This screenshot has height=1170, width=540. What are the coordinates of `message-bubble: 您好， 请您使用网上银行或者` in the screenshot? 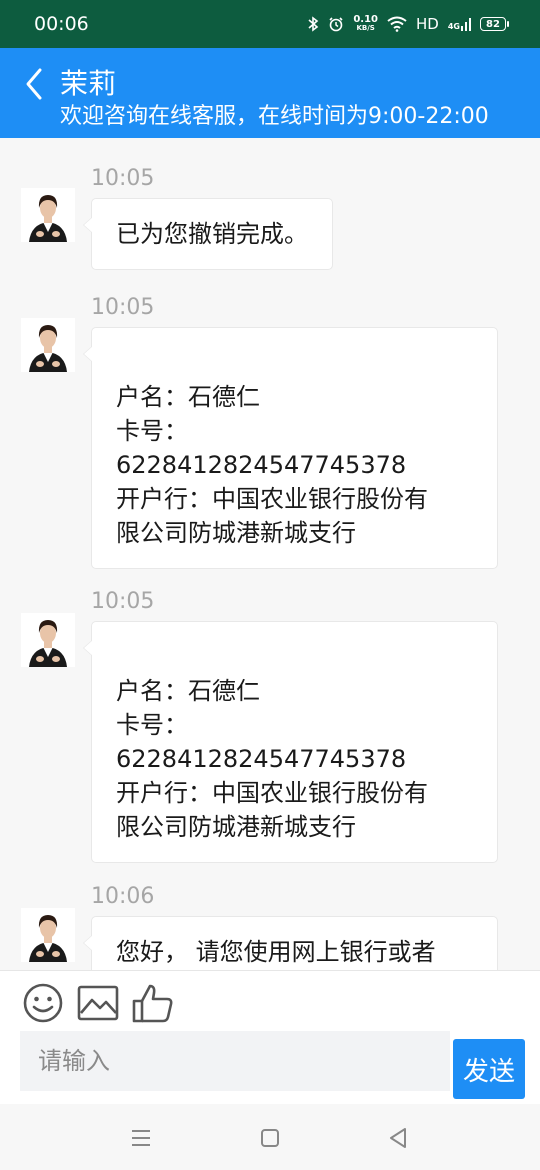 It's located at (290, 943).